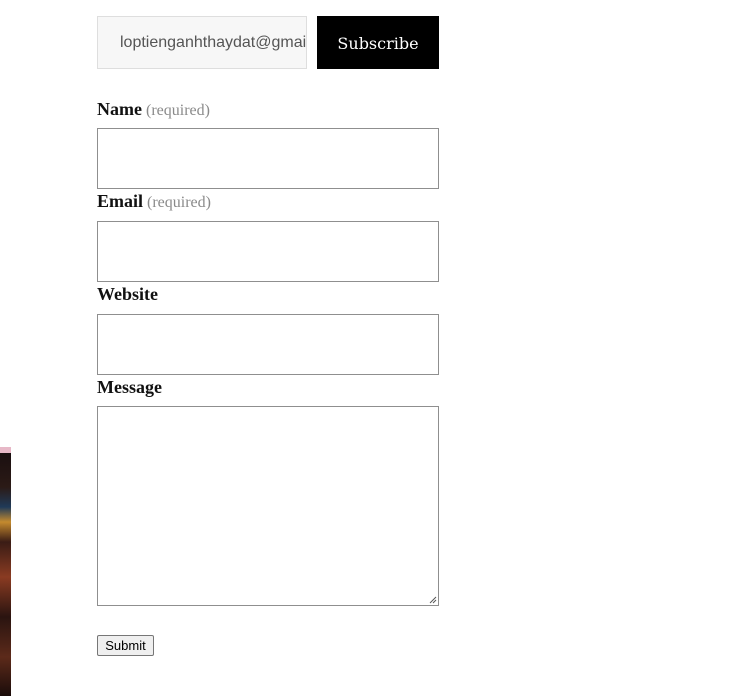  Describe the element at coordinates (119, 109) in the screenshot. I see `name-label-text: Name` at that location.